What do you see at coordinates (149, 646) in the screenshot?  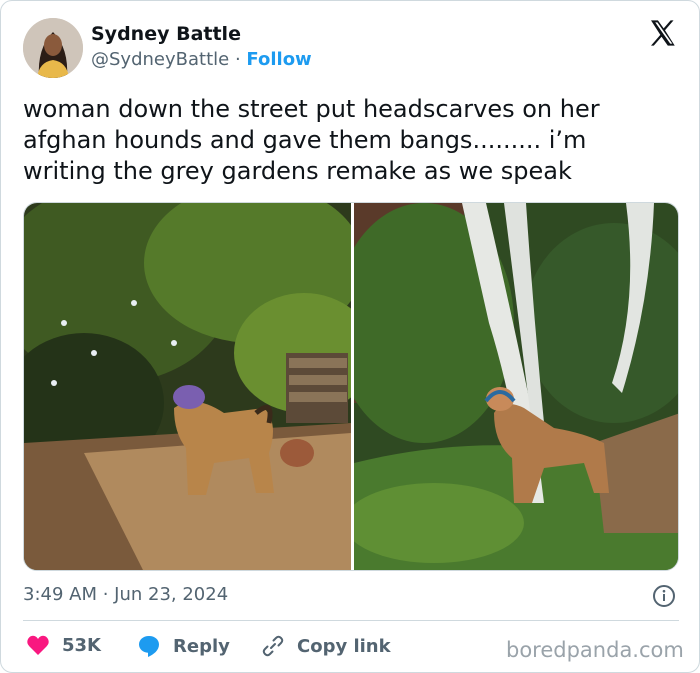 I see `speech-bubble-icon` at bounding box center [149, 646].